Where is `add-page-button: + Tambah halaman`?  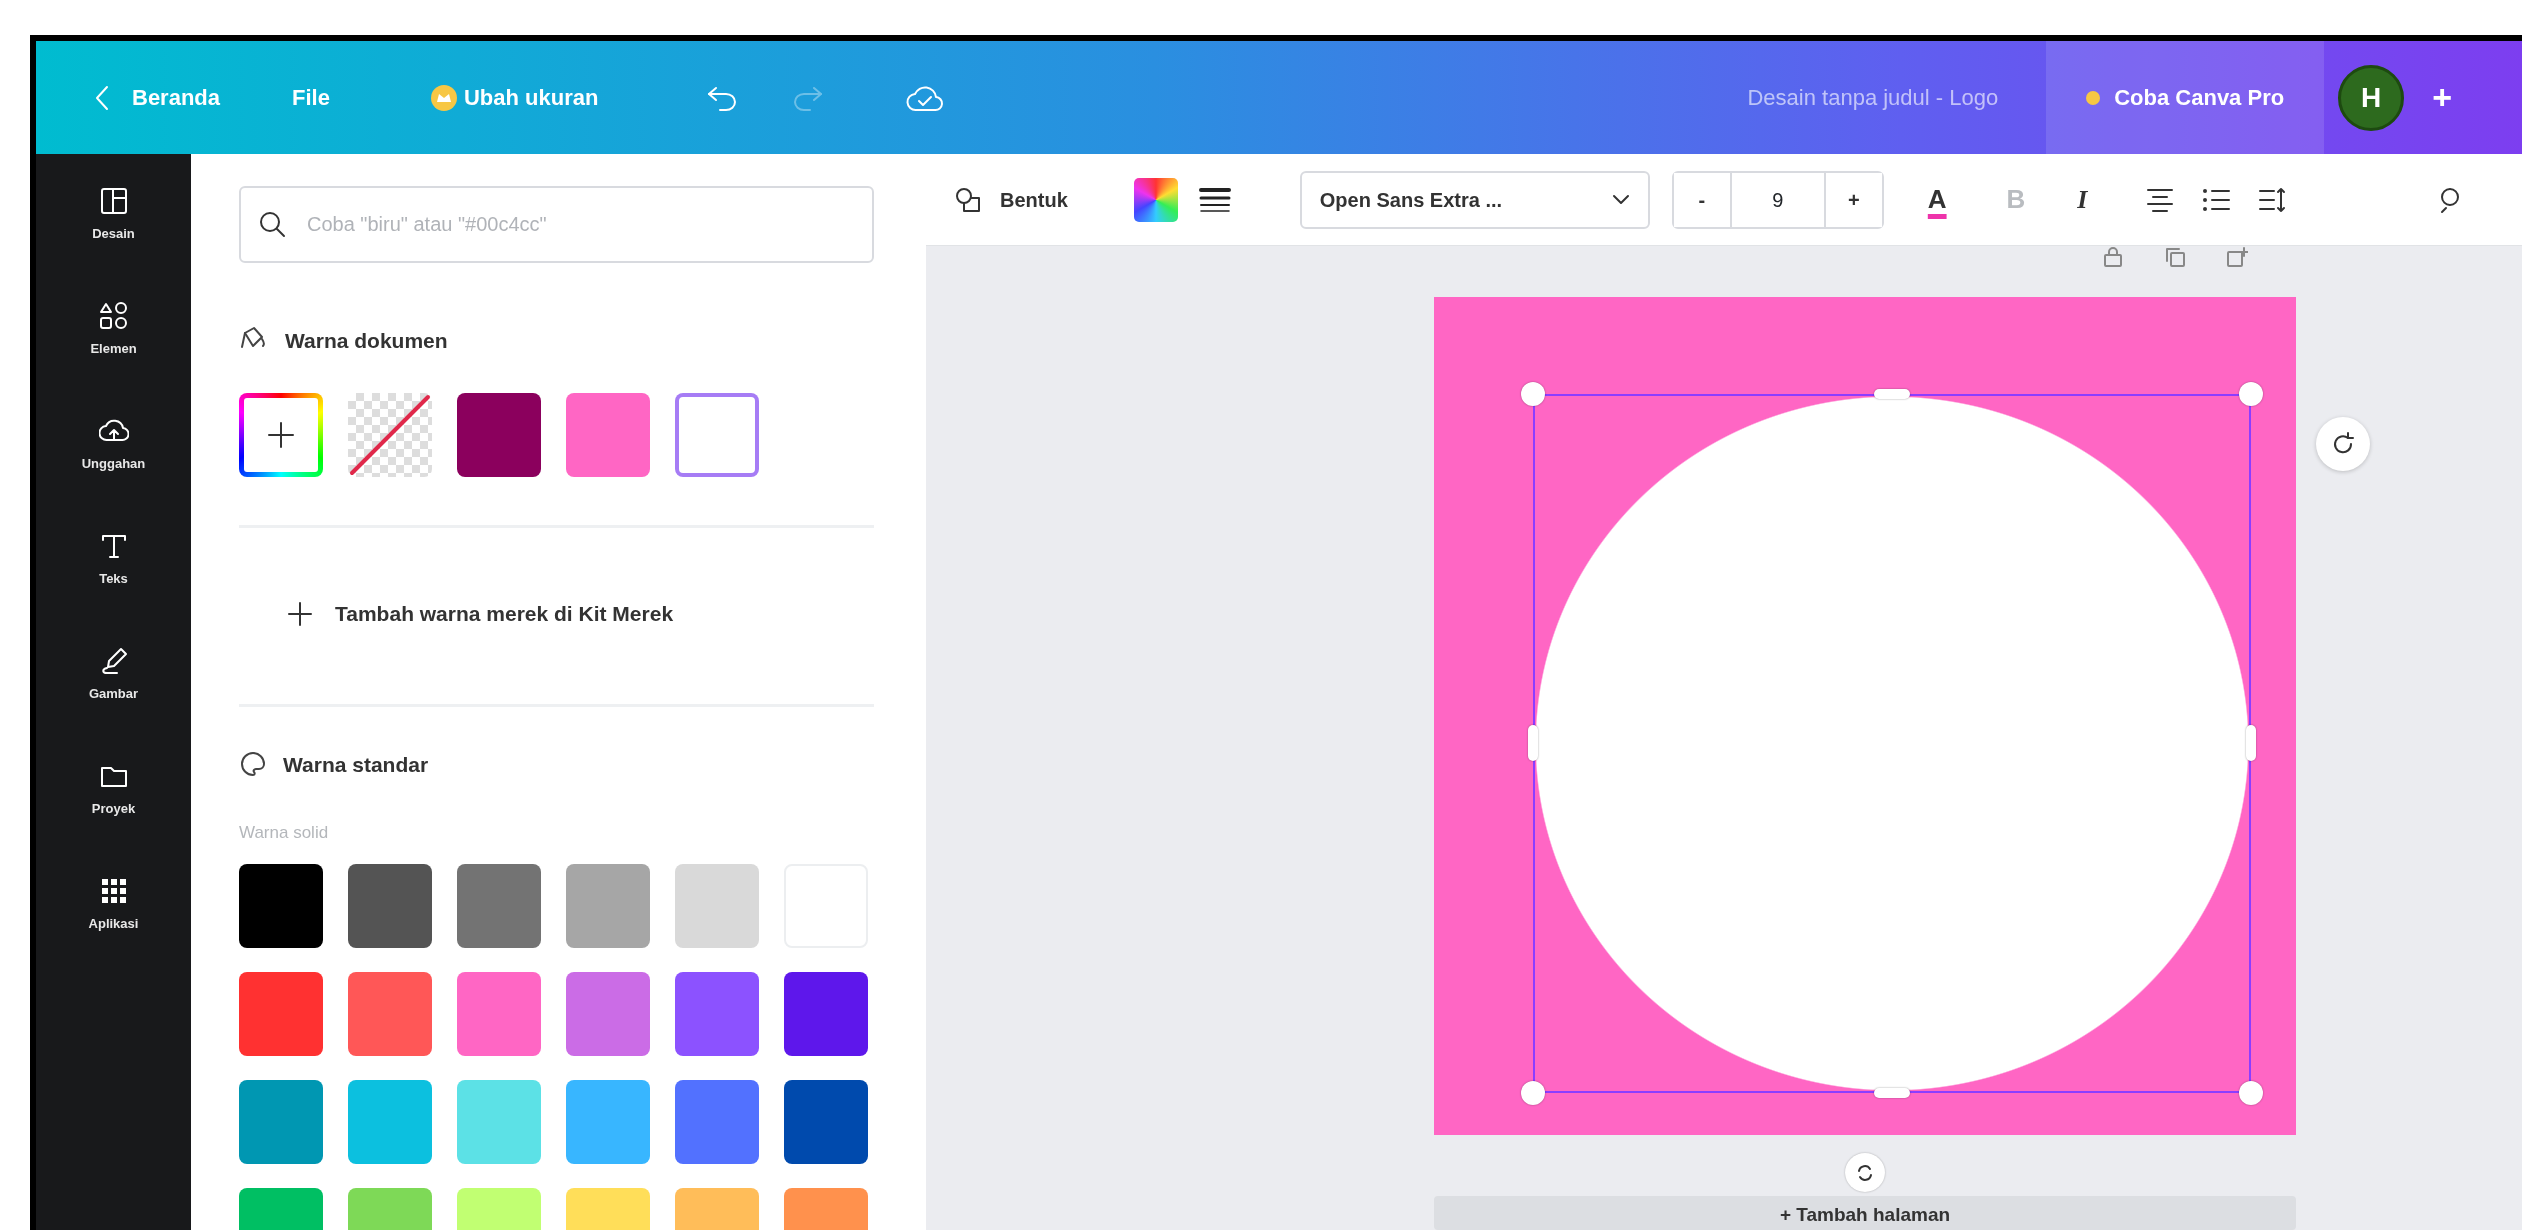
add-page-button: + Tambah halaman is located at coordinates (1865, 1213).